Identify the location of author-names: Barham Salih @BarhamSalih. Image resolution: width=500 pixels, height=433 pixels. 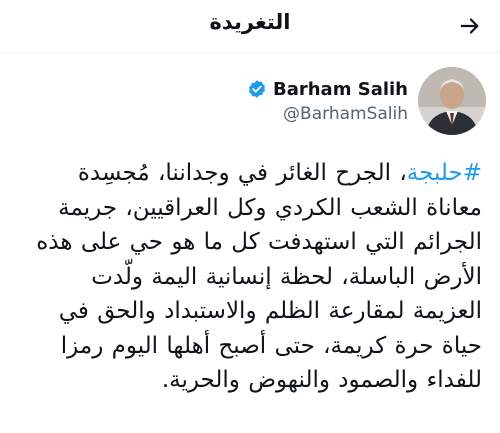
(327, 101).